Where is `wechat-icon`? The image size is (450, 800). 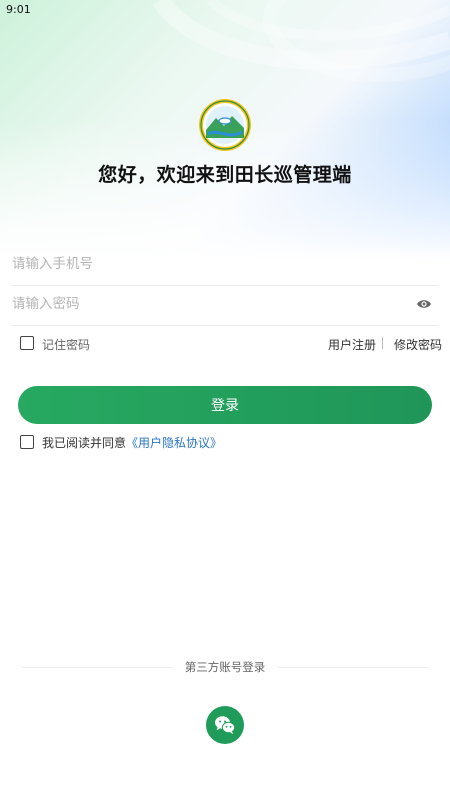 wechat-icon is located at coordinates (225, 725).